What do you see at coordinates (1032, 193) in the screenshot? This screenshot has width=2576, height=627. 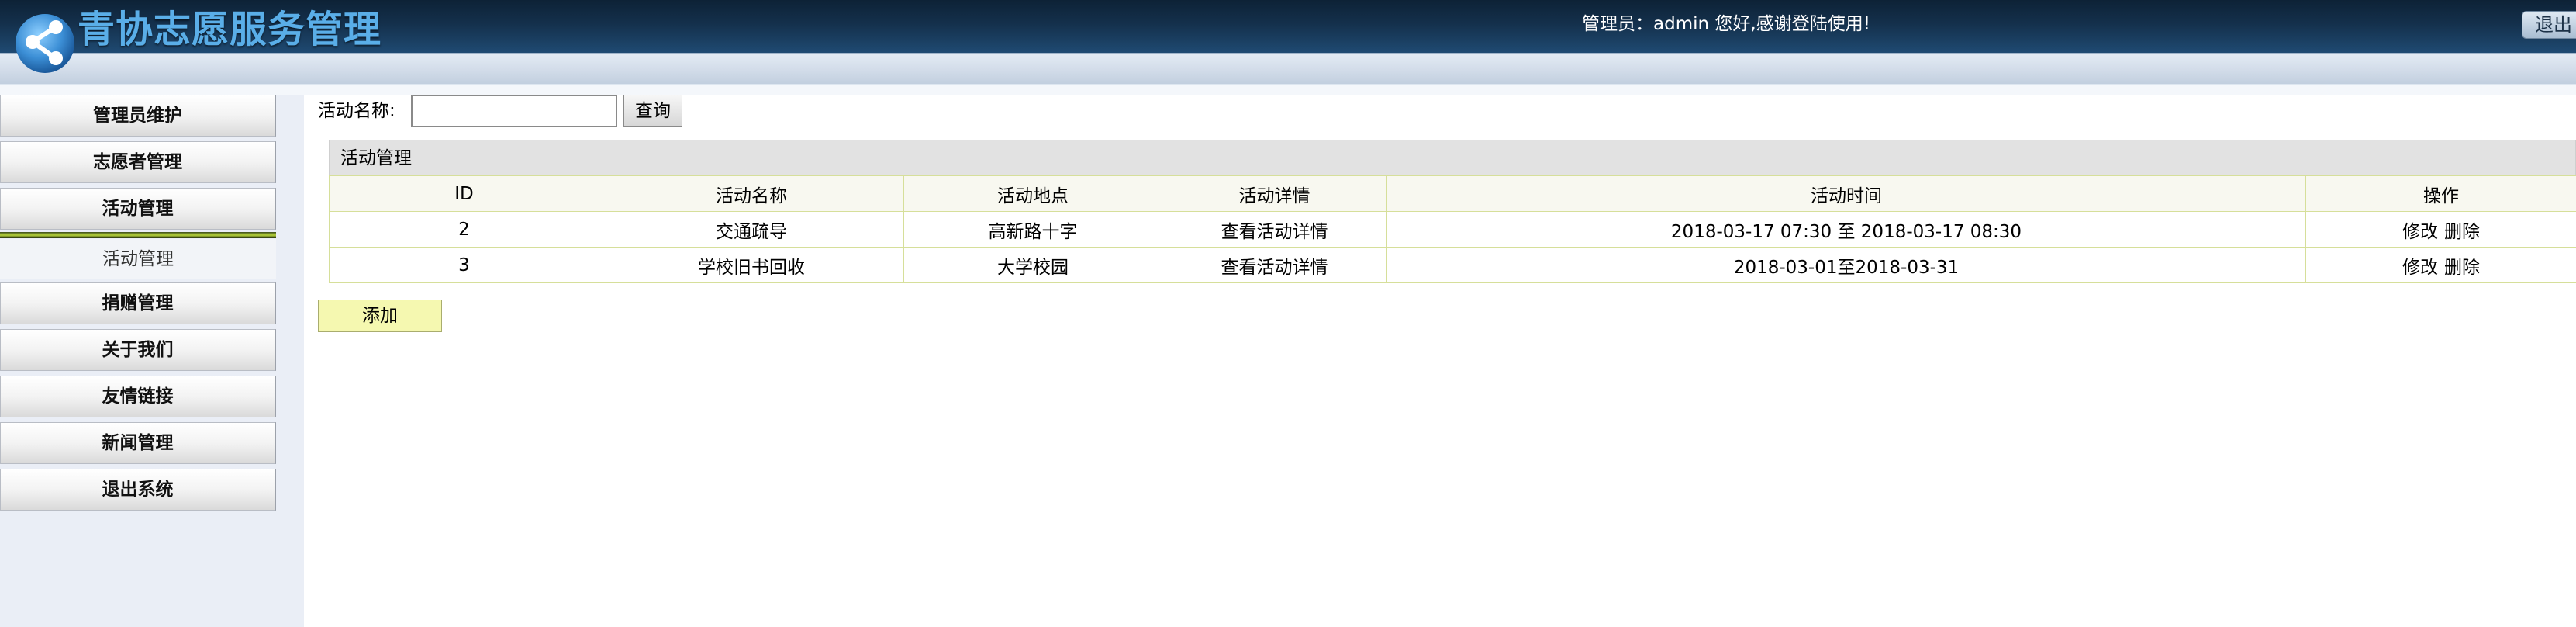 I see `column-header-location: 活动地点` at bounding box center [1032, 193].